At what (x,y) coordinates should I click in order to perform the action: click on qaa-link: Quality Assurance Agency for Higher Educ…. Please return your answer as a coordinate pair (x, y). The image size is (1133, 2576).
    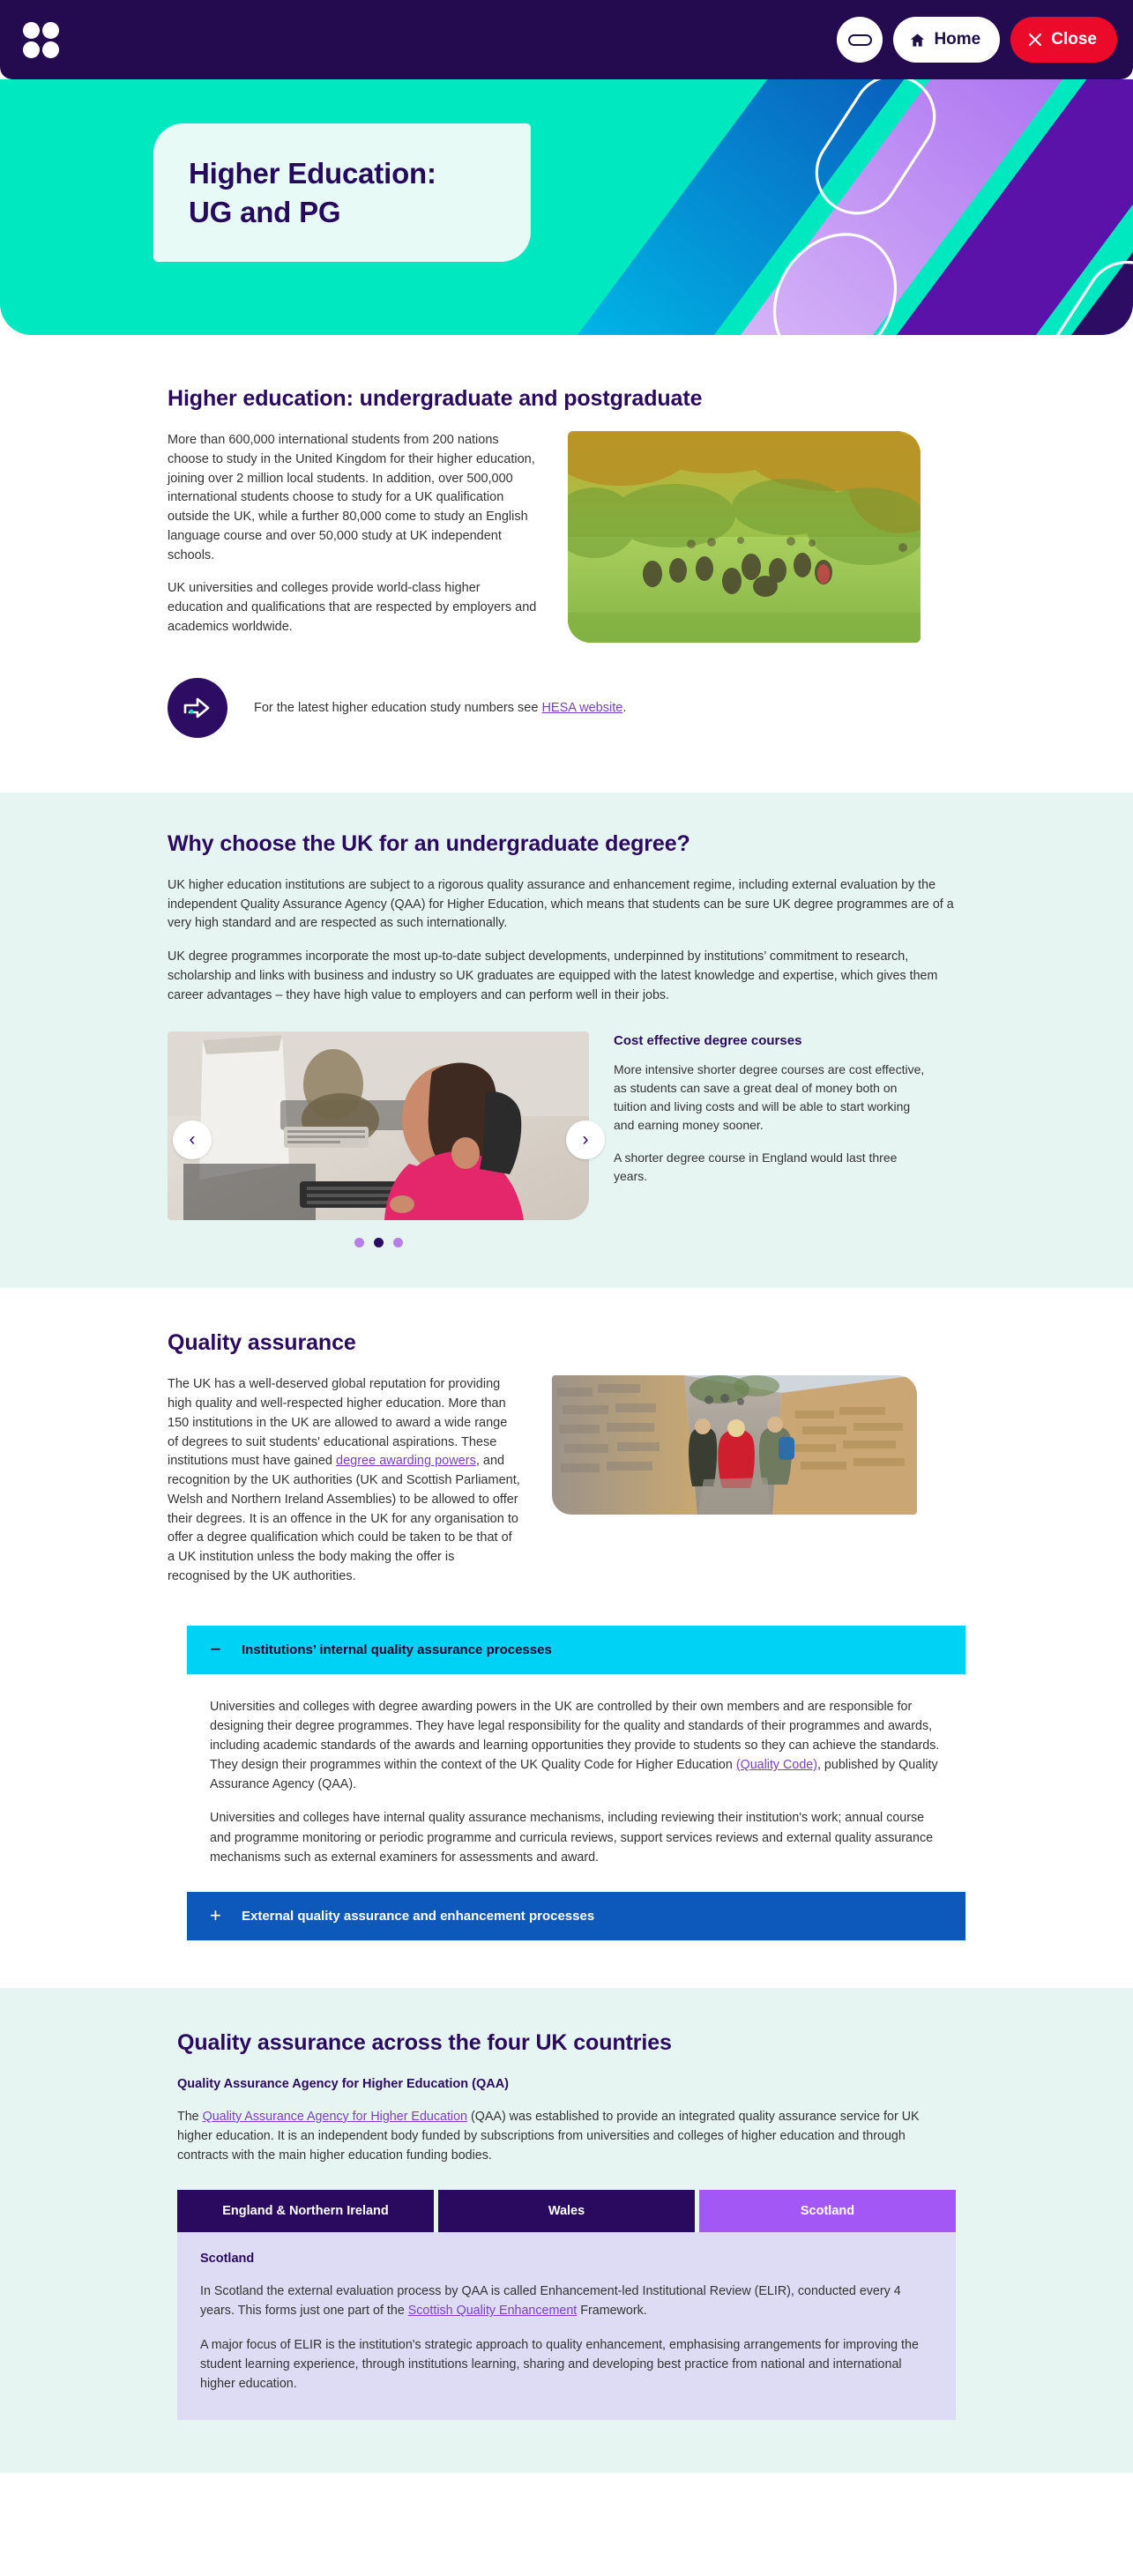
    Looking at the image, I should click on (335, 2117).